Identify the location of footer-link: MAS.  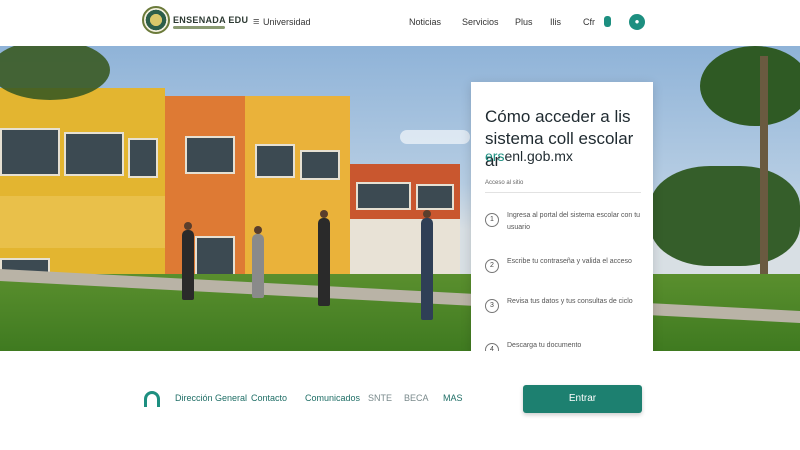
(453, 398).